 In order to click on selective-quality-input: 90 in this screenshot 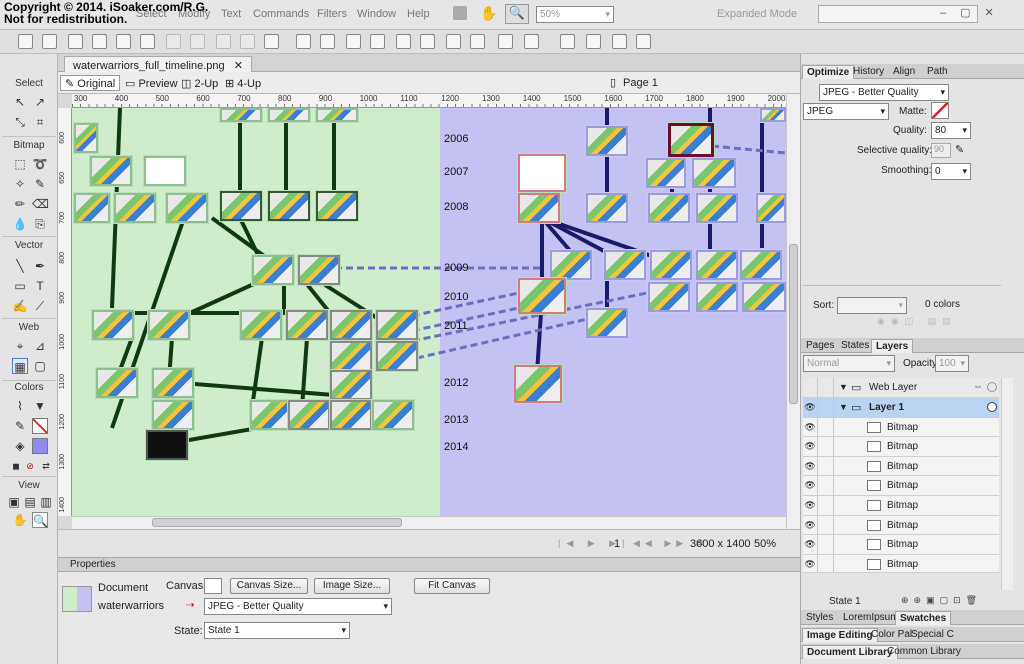, I will do `click(941, 150)`.